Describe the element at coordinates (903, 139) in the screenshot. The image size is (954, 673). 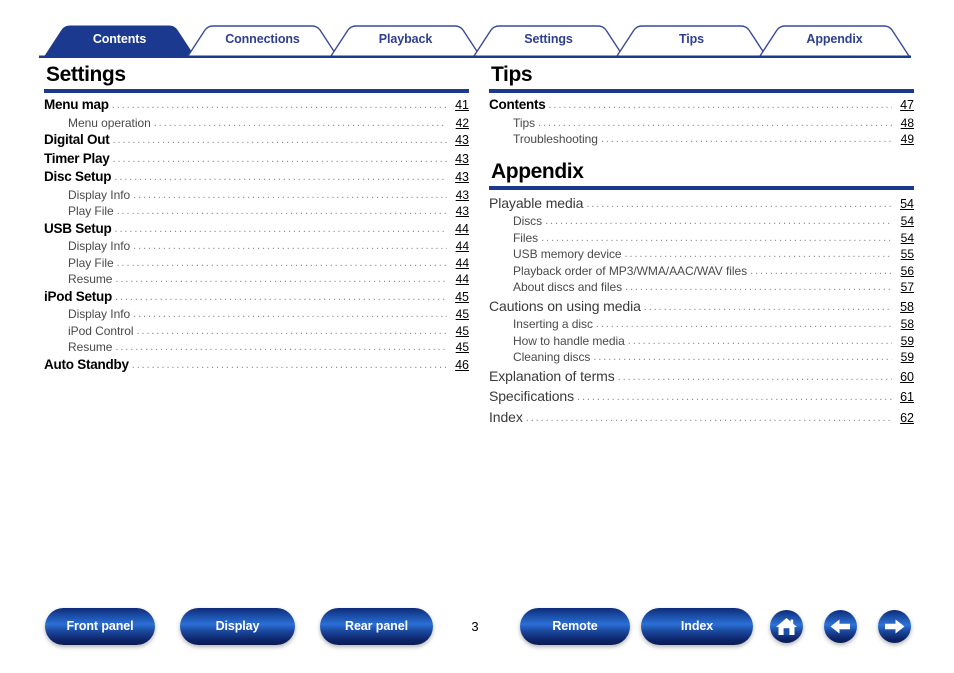
I see `toc-entry-page: 49` at that location.